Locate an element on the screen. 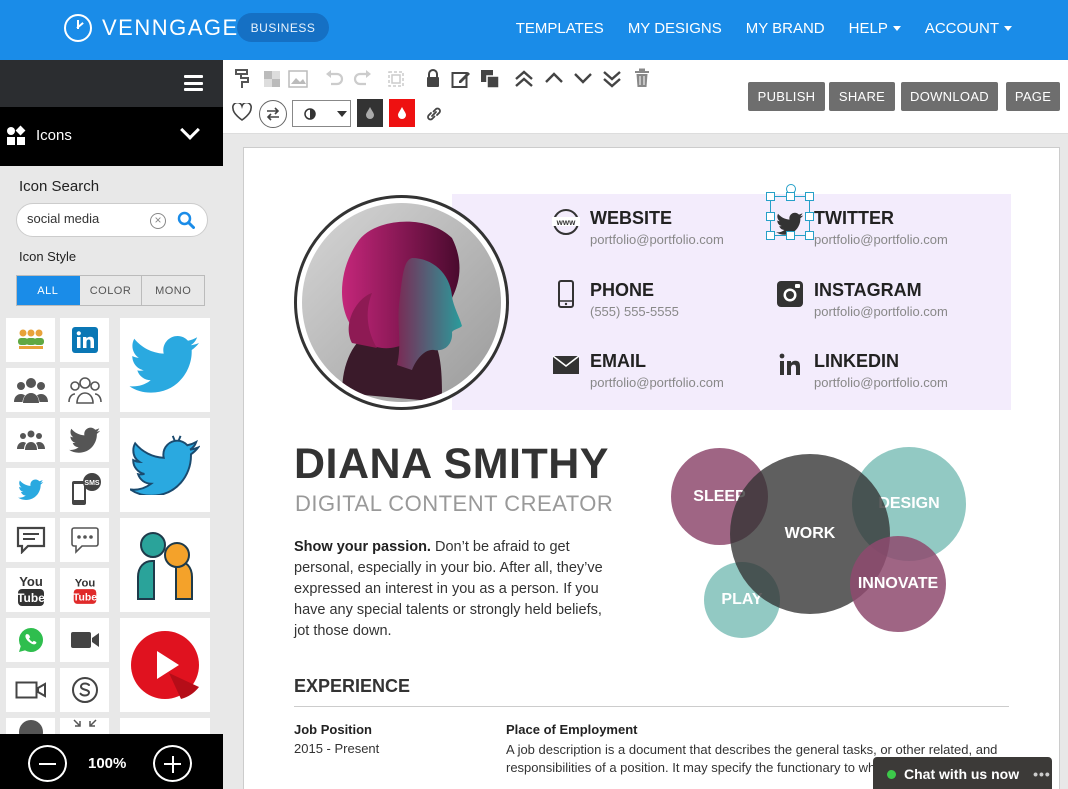  resize-handle-nw is located at coordinates (770, 196).